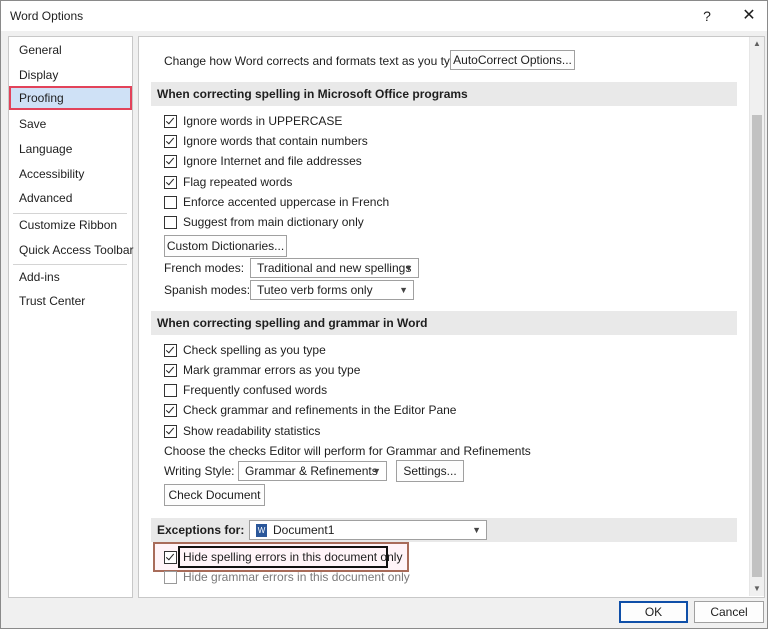  What do you see at coordinates (70, 98) in the screenshot?
I see `nav-item-proofing: Proofing` at bounding box center [70, 98].